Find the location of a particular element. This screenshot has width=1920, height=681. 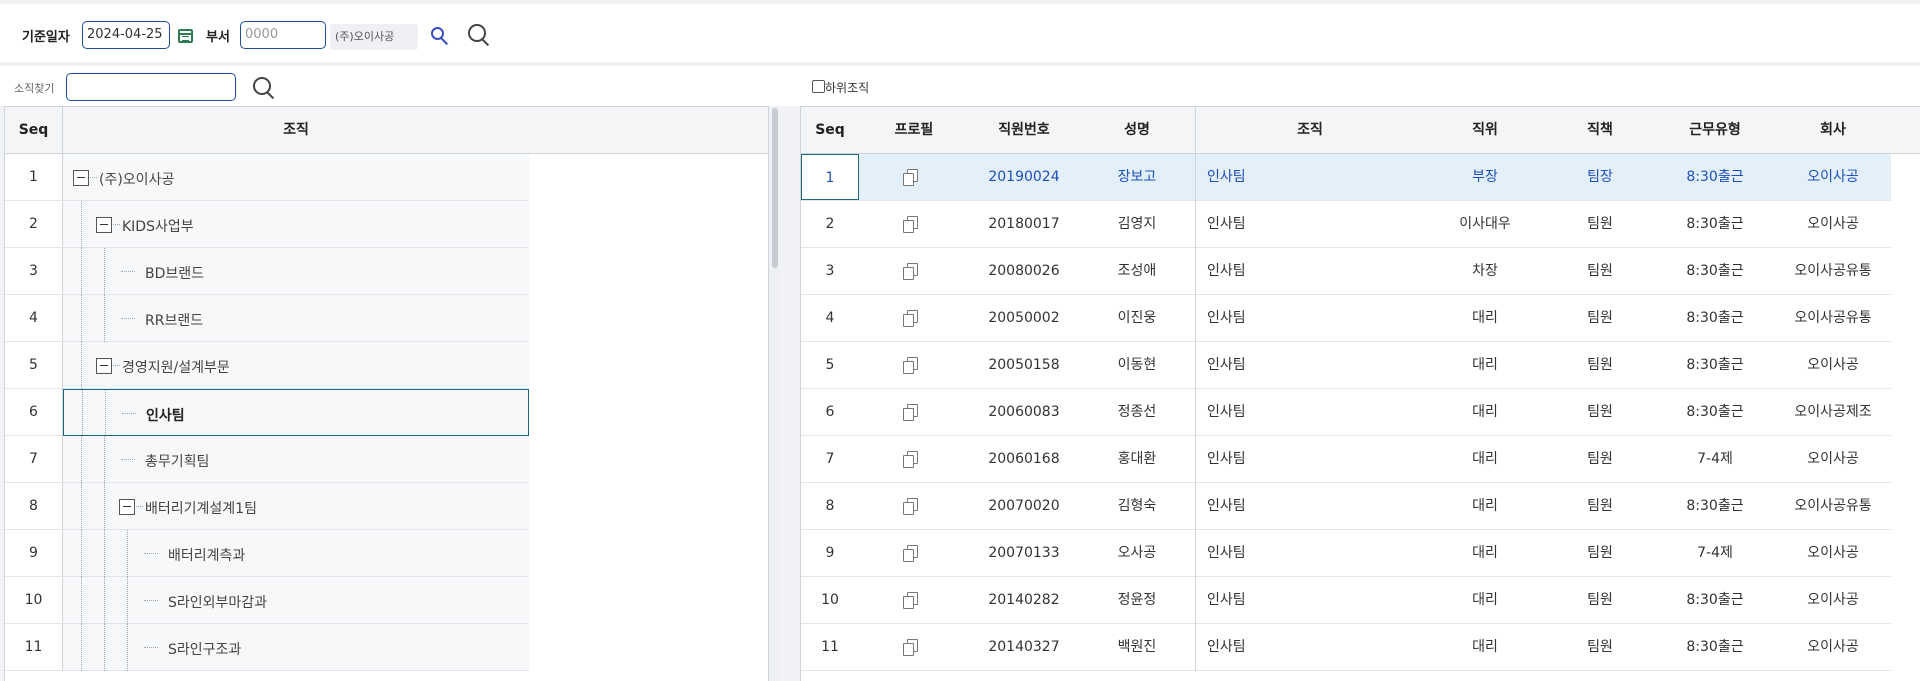

org-tree-node: 인사팀 is located at coordinates (296, 413).